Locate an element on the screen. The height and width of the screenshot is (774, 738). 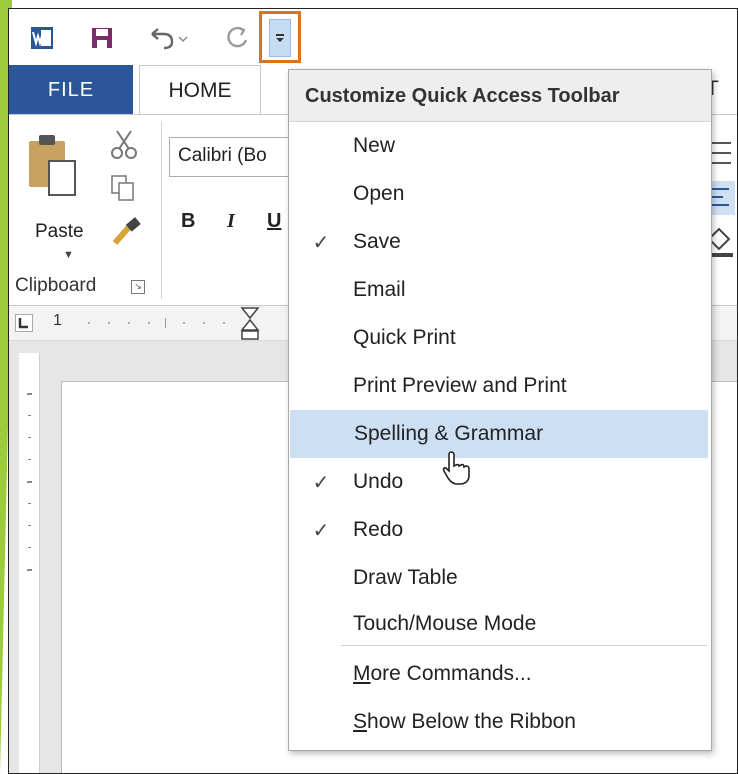
format-painter-icon is located at coordinates (126, 232).